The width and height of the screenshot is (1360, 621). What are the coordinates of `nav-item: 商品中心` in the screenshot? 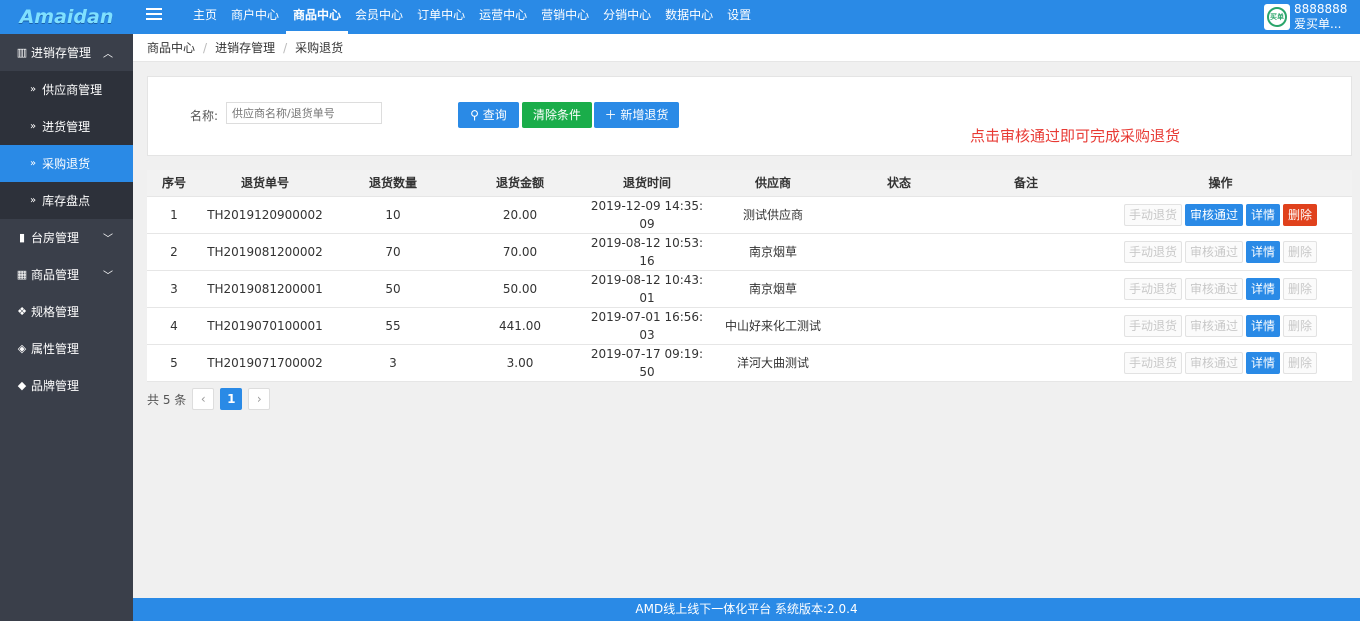 It's located at (317, 17).